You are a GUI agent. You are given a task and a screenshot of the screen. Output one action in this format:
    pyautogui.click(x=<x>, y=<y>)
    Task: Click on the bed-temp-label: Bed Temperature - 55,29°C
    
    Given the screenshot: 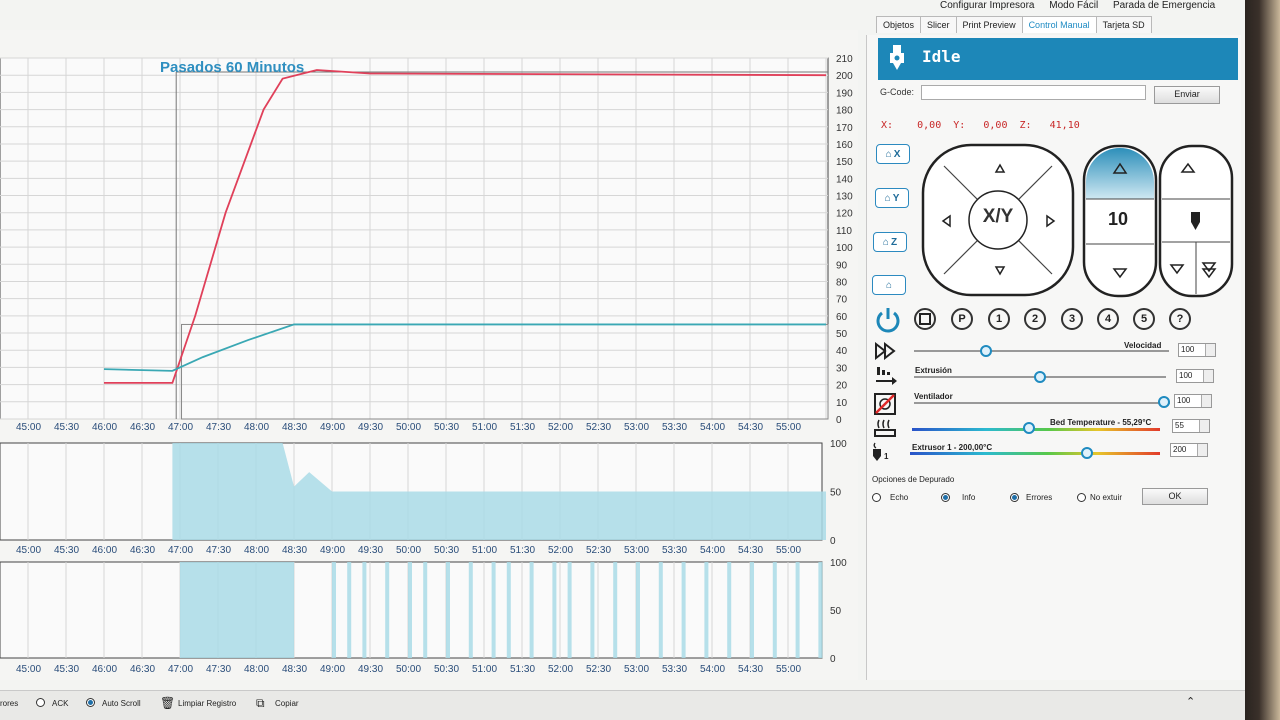 What is the action you would take?
    pyautogui.click(x=1101, y=422)
    